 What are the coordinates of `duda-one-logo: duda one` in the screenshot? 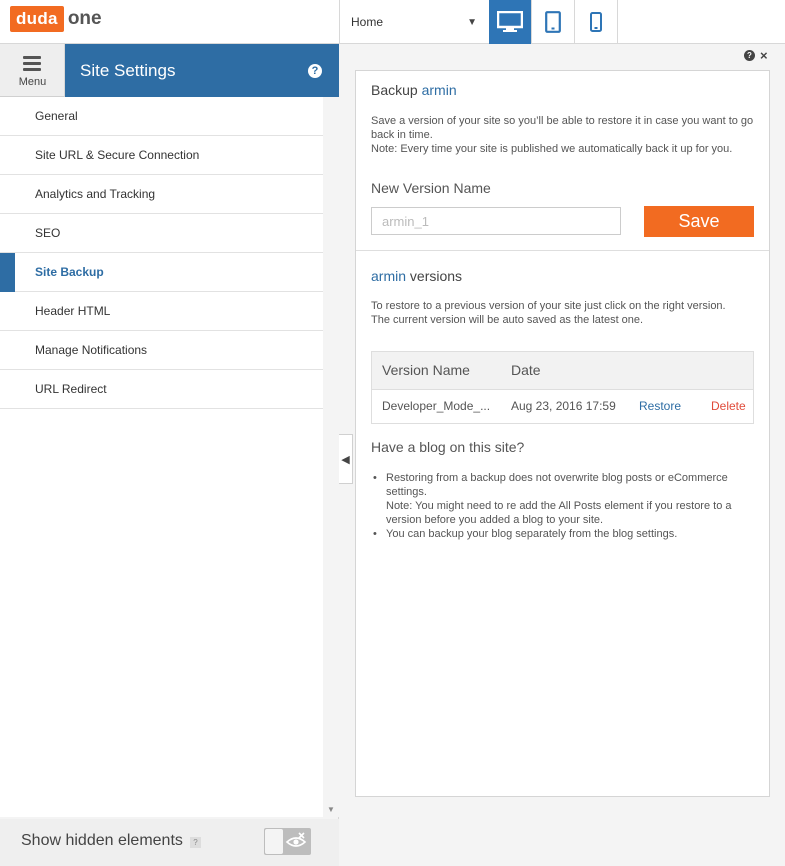 It's located at (56, 19).